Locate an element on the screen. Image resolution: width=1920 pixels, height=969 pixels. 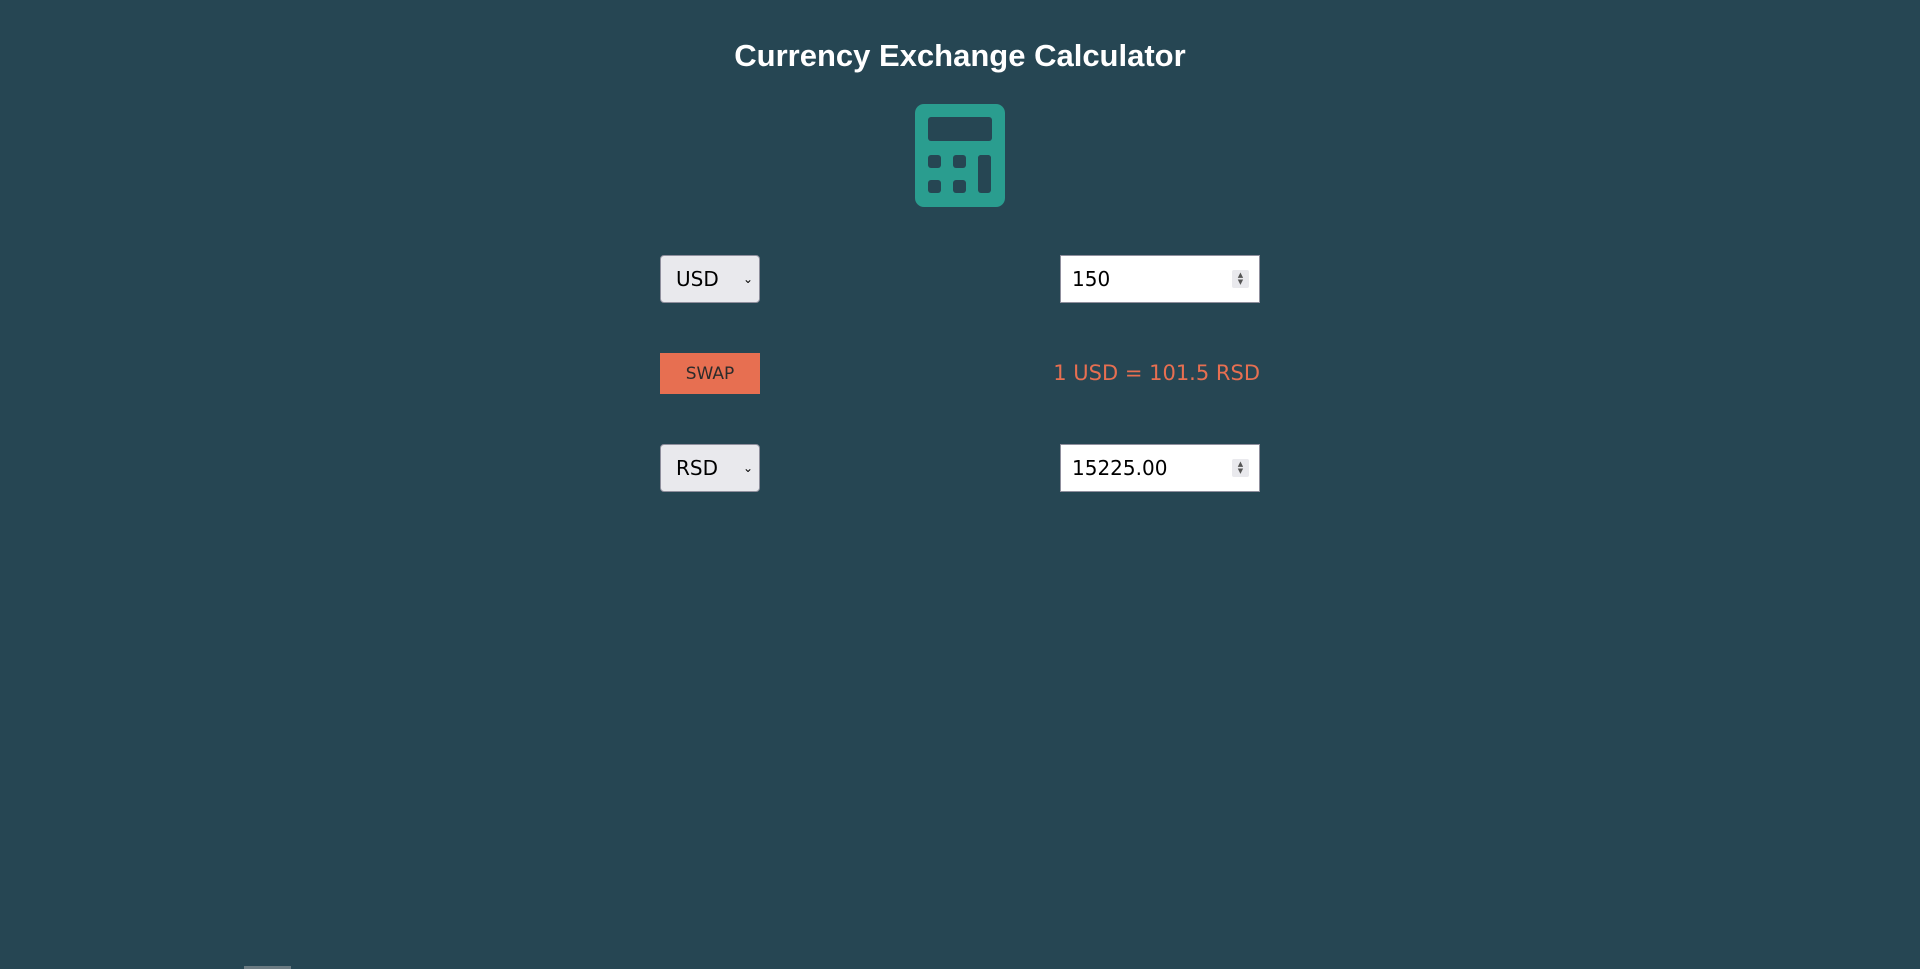
from-currency-select: USD ⌄ is located at coordinates (710, 279).